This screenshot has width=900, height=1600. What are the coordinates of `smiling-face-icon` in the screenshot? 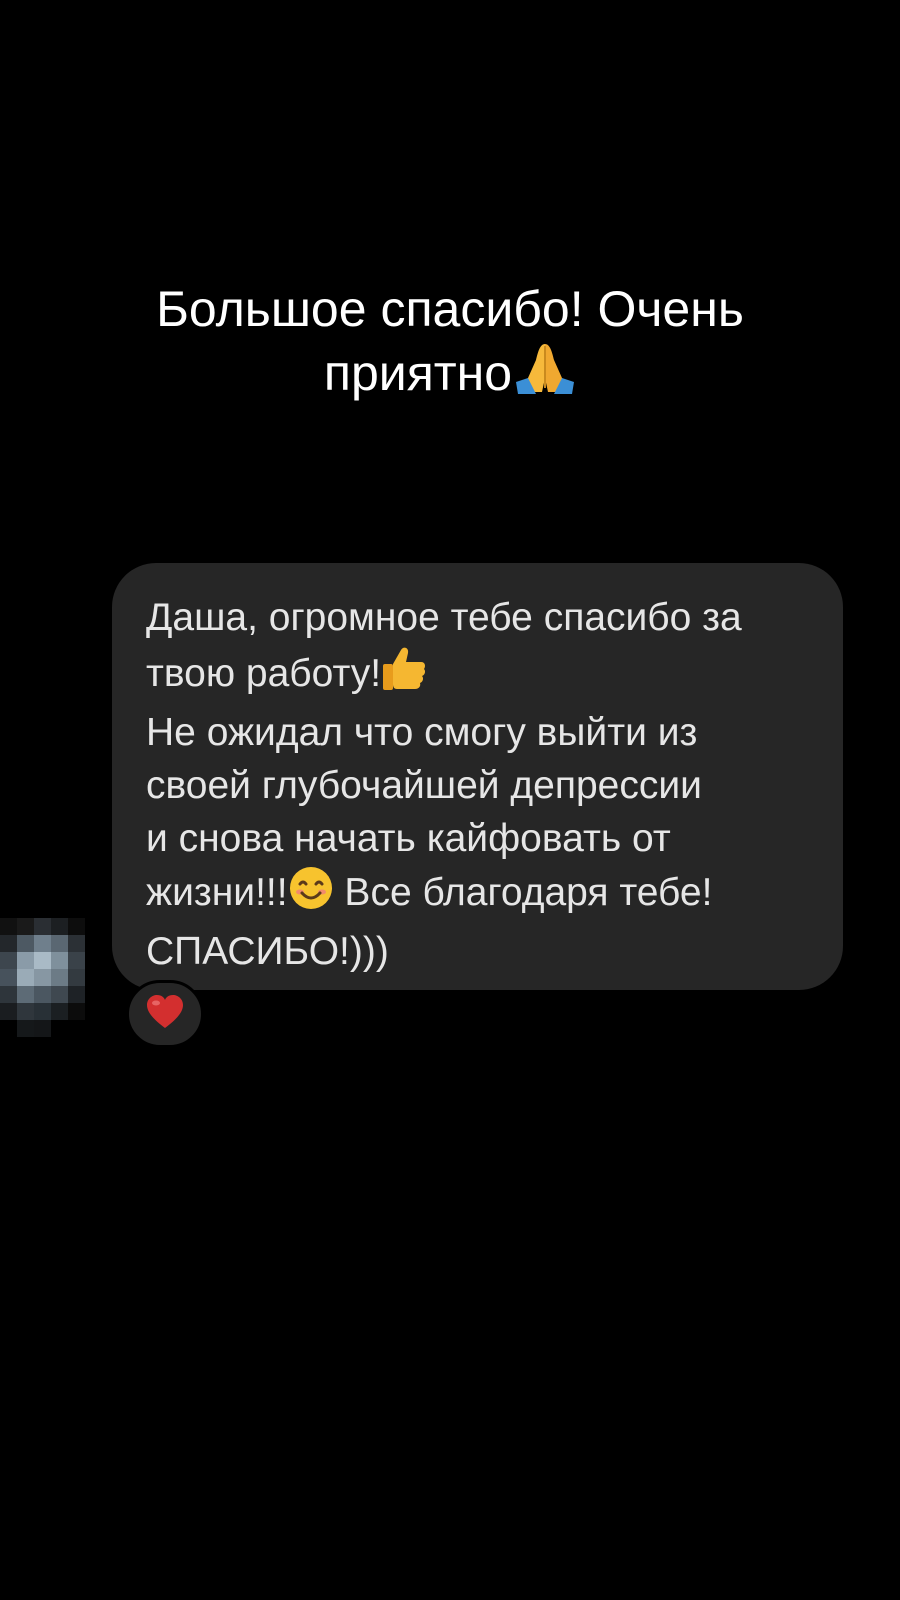 It's located at (311, 895).